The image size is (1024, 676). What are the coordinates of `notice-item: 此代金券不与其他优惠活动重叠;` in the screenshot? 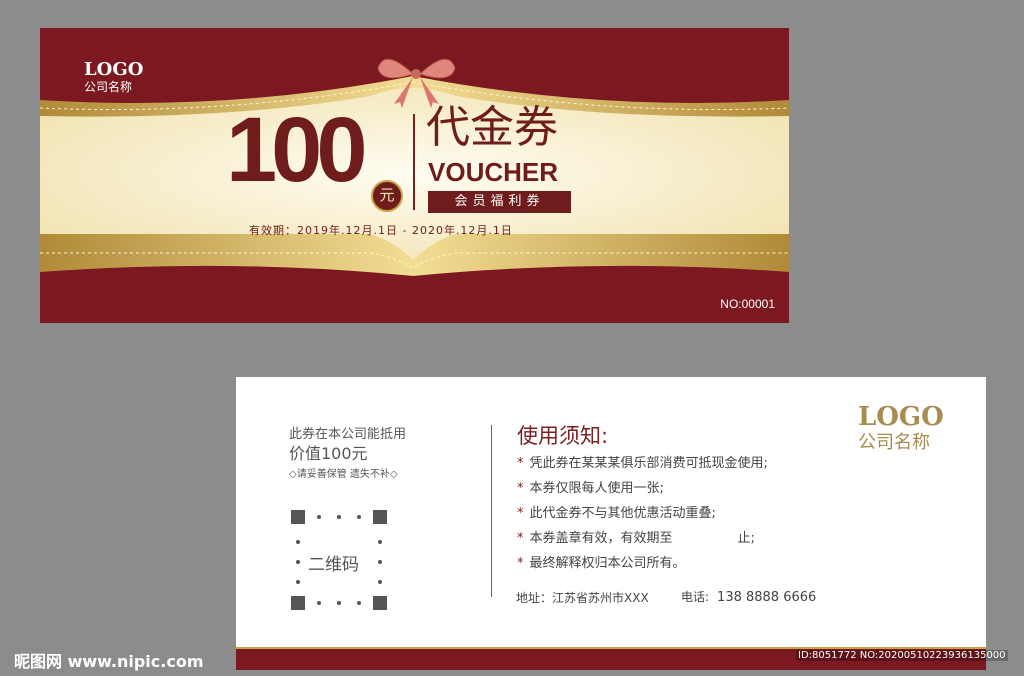 It's located at (642, 513).